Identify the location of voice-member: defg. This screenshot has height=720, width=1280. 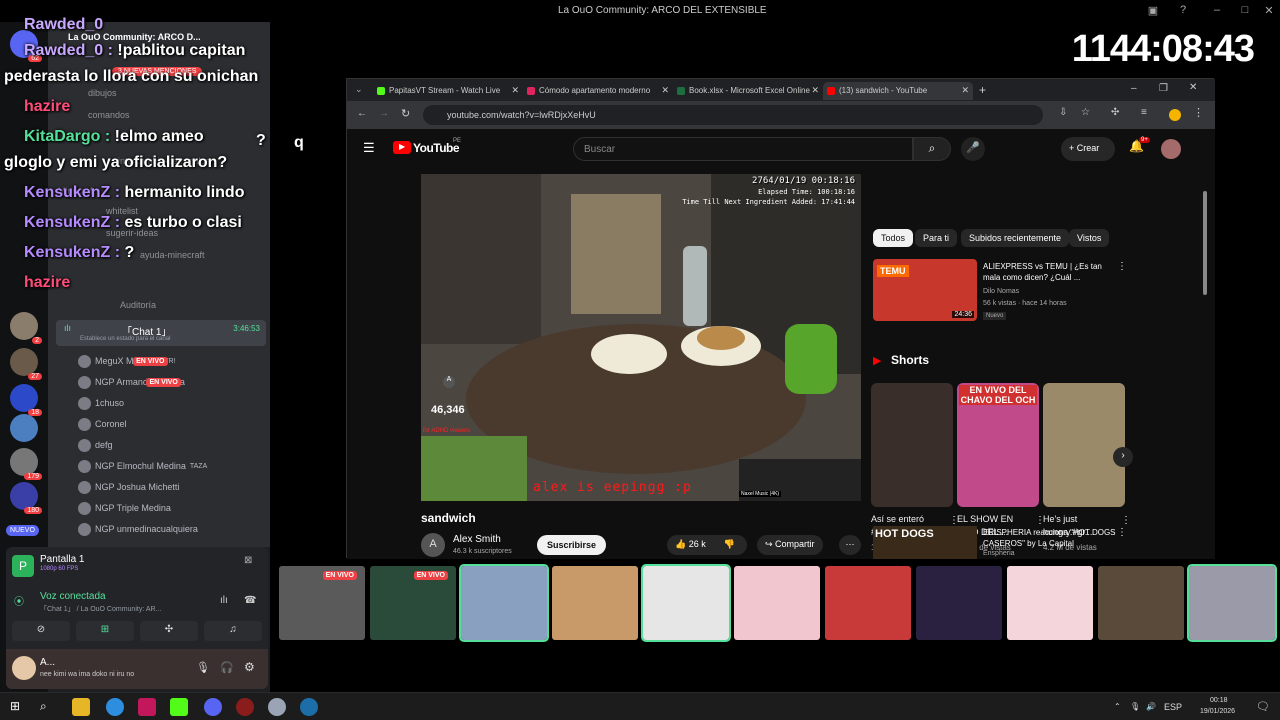
(97, 445).